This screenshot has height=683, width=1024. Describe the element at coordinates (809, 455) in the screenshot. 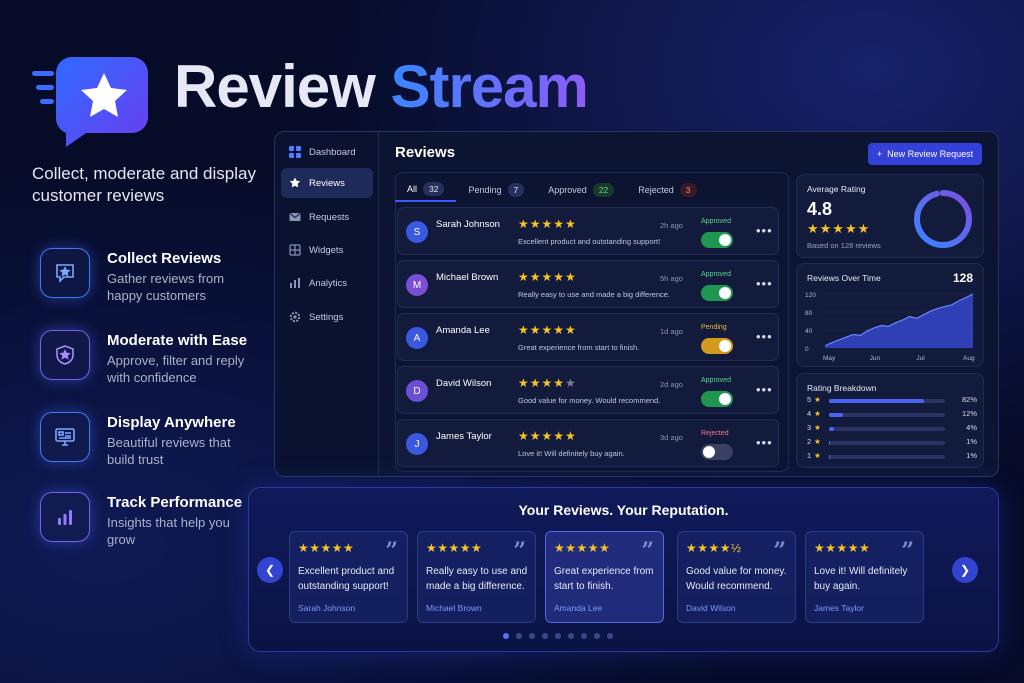

I see `breakdown-star: 1` at that location.